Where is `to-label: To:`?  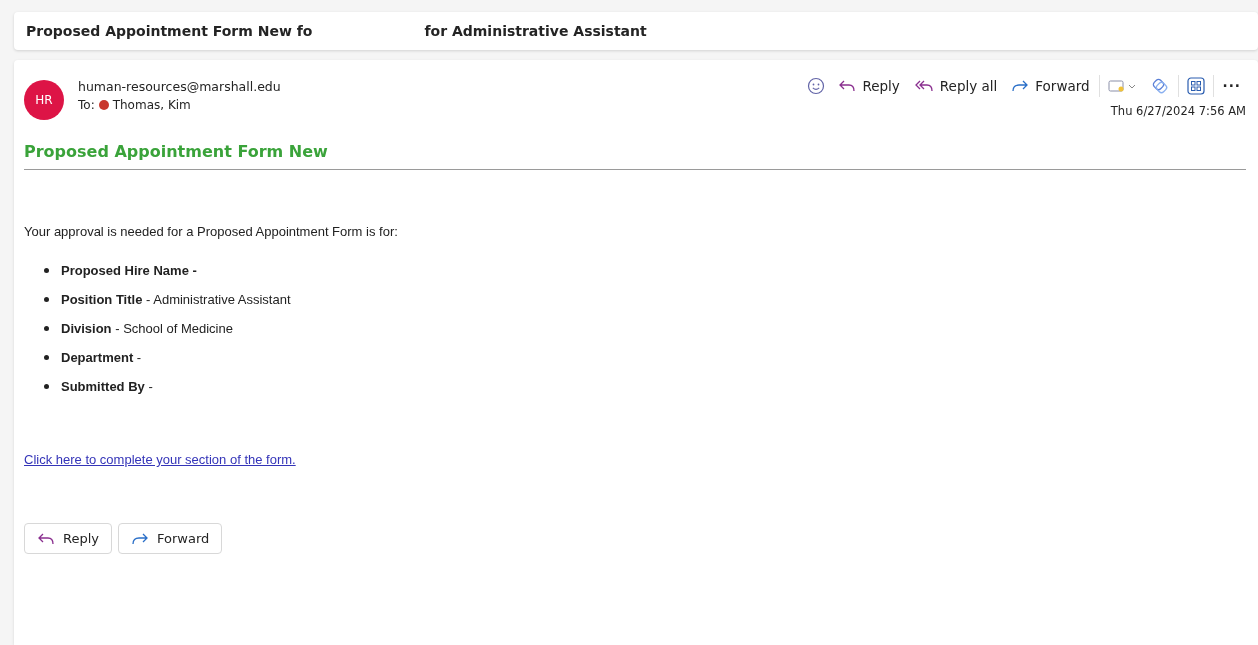
to-label: To: is located at coordinates (86, 105).